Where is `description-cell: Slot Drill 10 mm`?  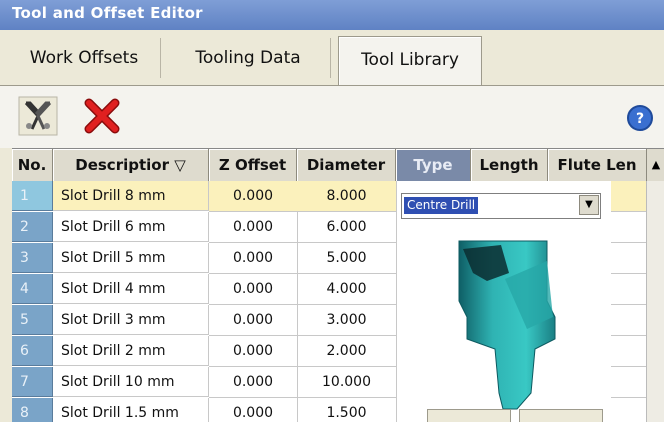
description-cell: Slot Drill 10 mm is located at coordinates (131, 382).